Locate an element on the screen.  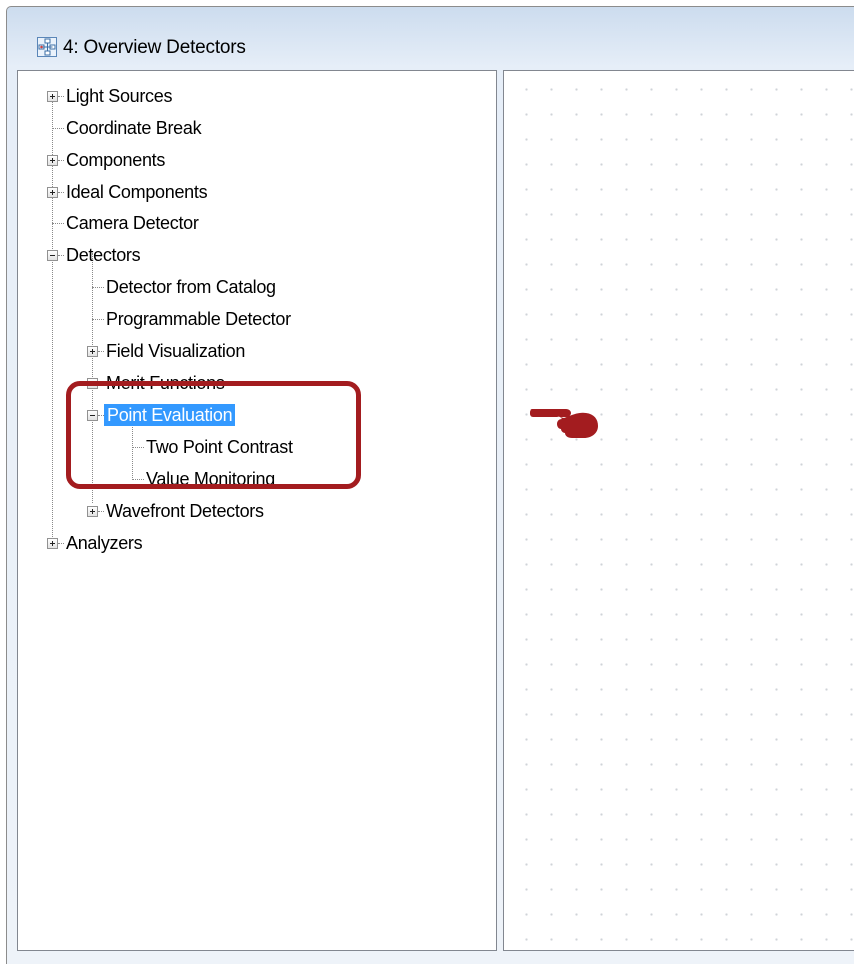
tree-item-detectors: Detectors is located at coordinates (253, 255).